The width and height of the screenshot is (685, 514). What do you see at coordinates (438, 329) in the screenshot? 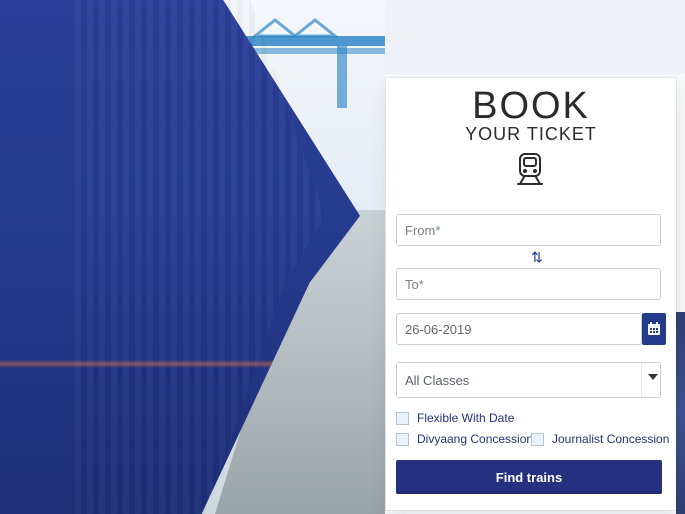
I see `date-value: 26-06-2019` at bounding box center [438, 329].